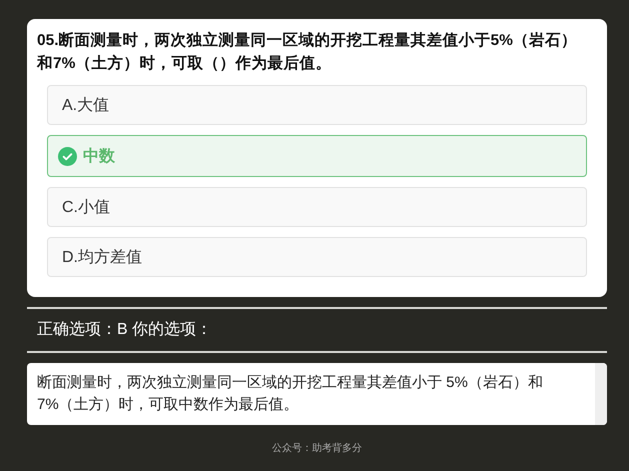  What do you see at coordinates (601, 394) in the screenshot?
I see `scrollbar` at bounding box center [601, 394].